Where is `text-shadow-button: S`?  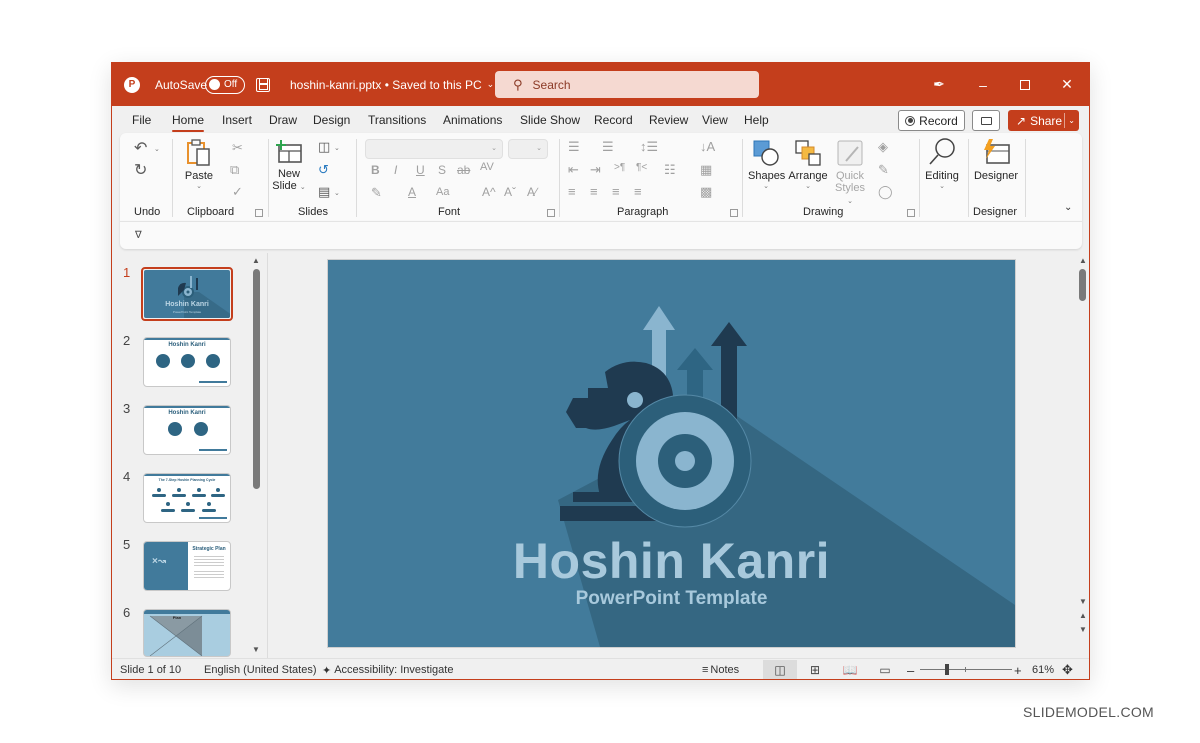 text-shadow-button: S is located at coordinates (442, 170).